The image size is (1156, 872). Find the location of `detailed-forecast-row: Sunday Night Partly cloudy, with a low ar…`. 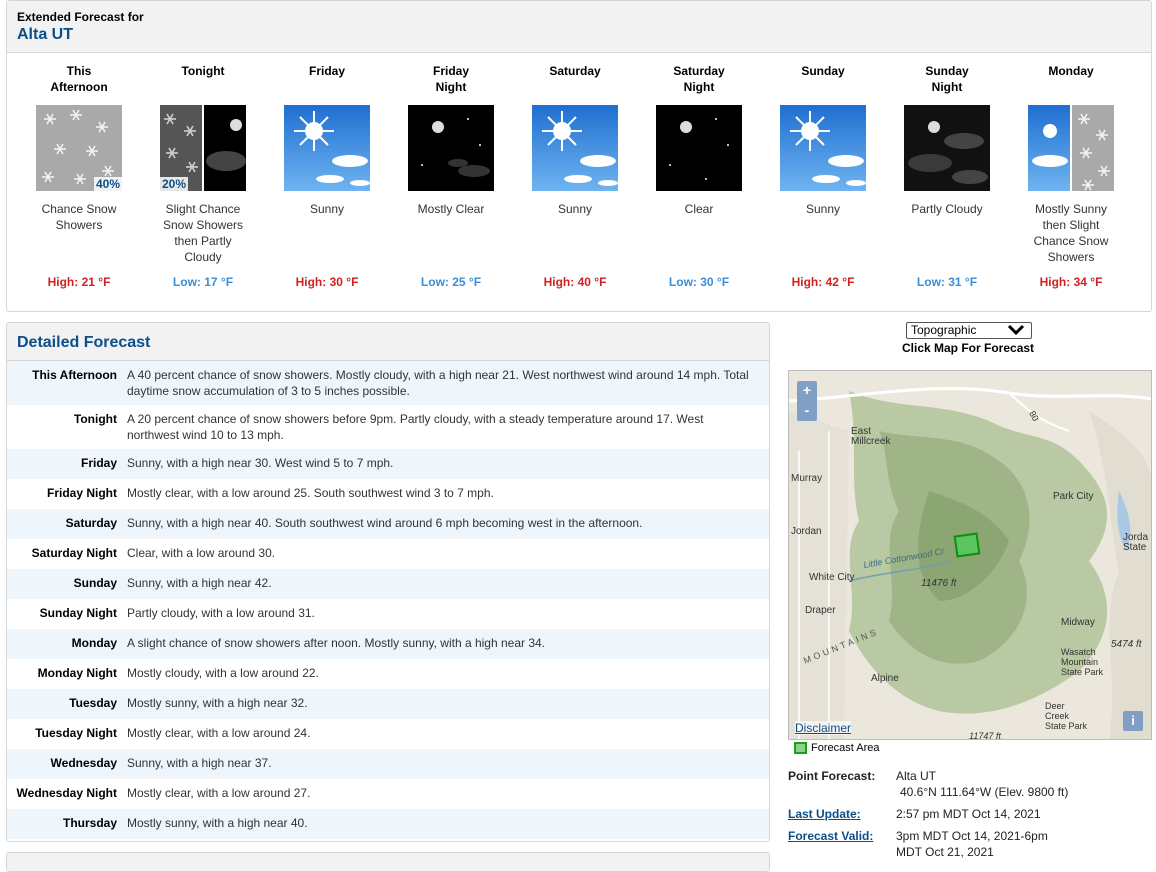

detailed-forecast-row: Sunday Night Partly cloudy, with a low ar… is located at coordinates (388, 614).